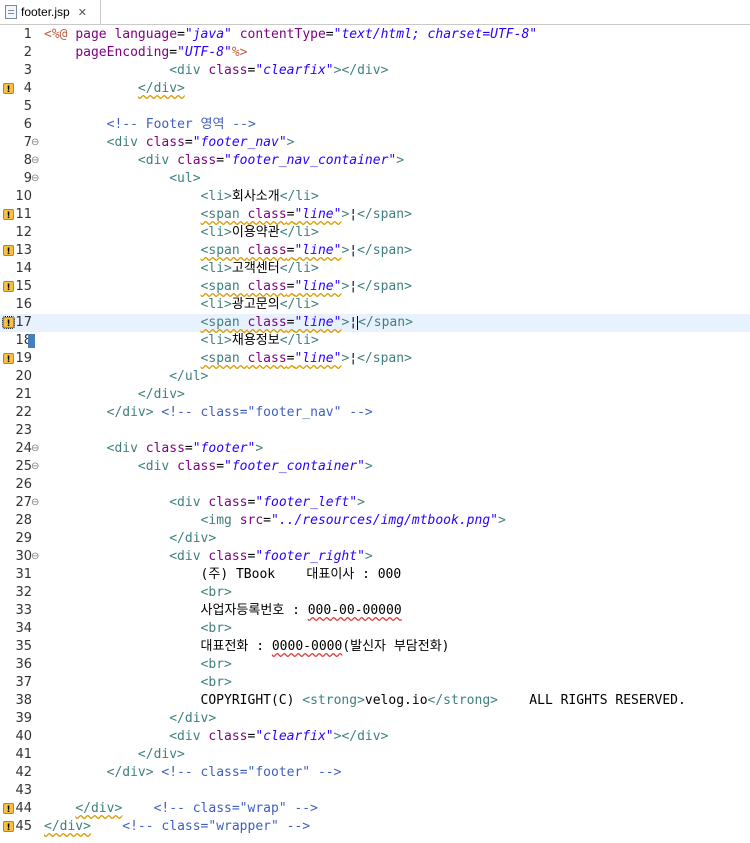  What do you see at coordinates (375, 89) in the screenshot?
I see `code-line: 4 </div>` at bounding box center [375, 89].